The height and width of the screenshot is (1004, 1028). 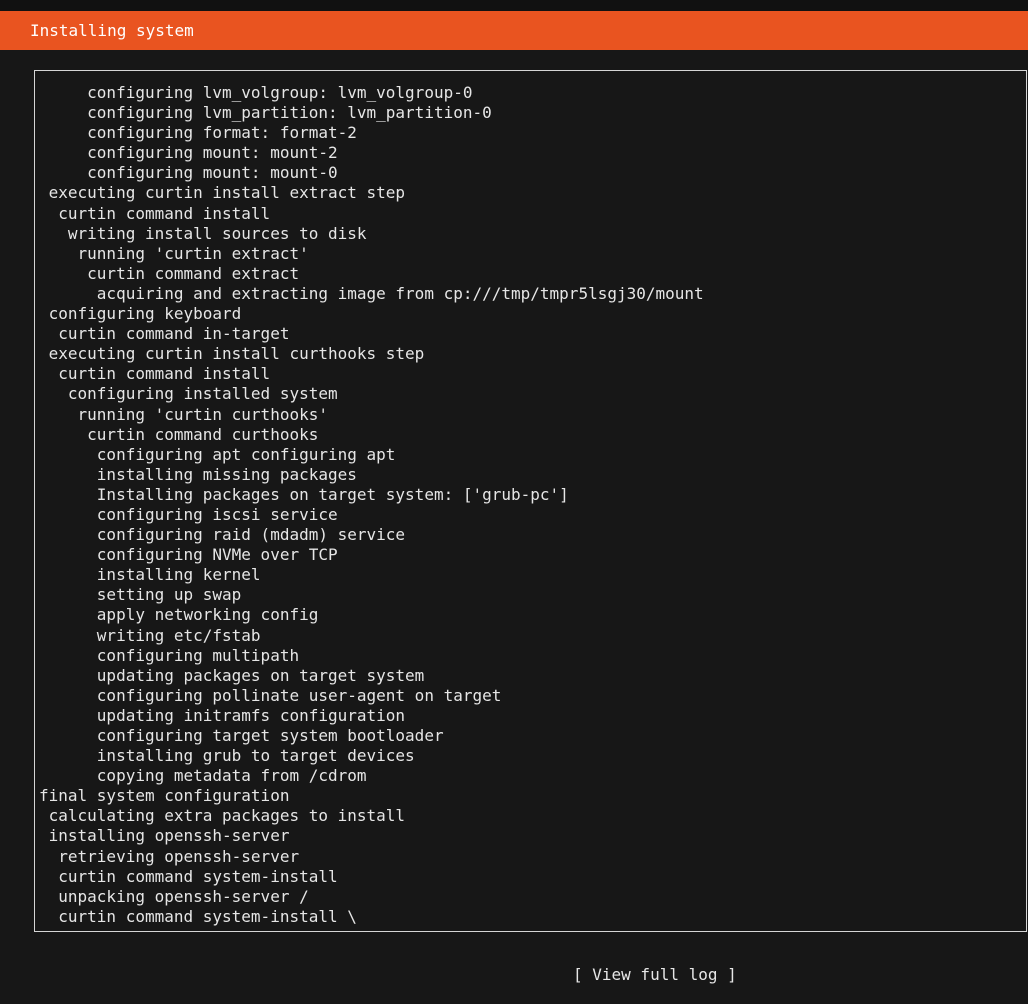 I want to click on log-line: unpacking openssh-server /, so click(x=174, y=896).